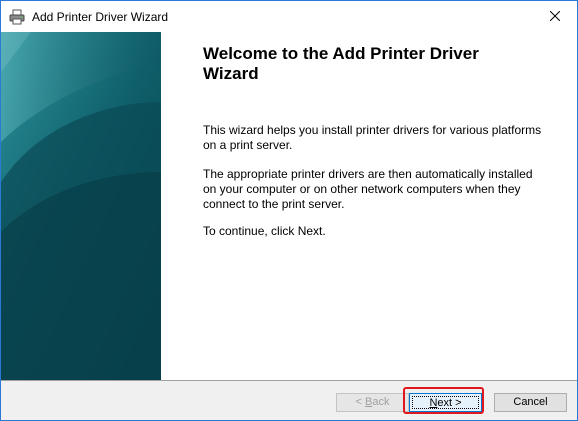  What do you see at coordinates (289, 16) in the screenshot?
I see `title-bar: Add Printer Driver Wizard` at bounding box center [289, 16].